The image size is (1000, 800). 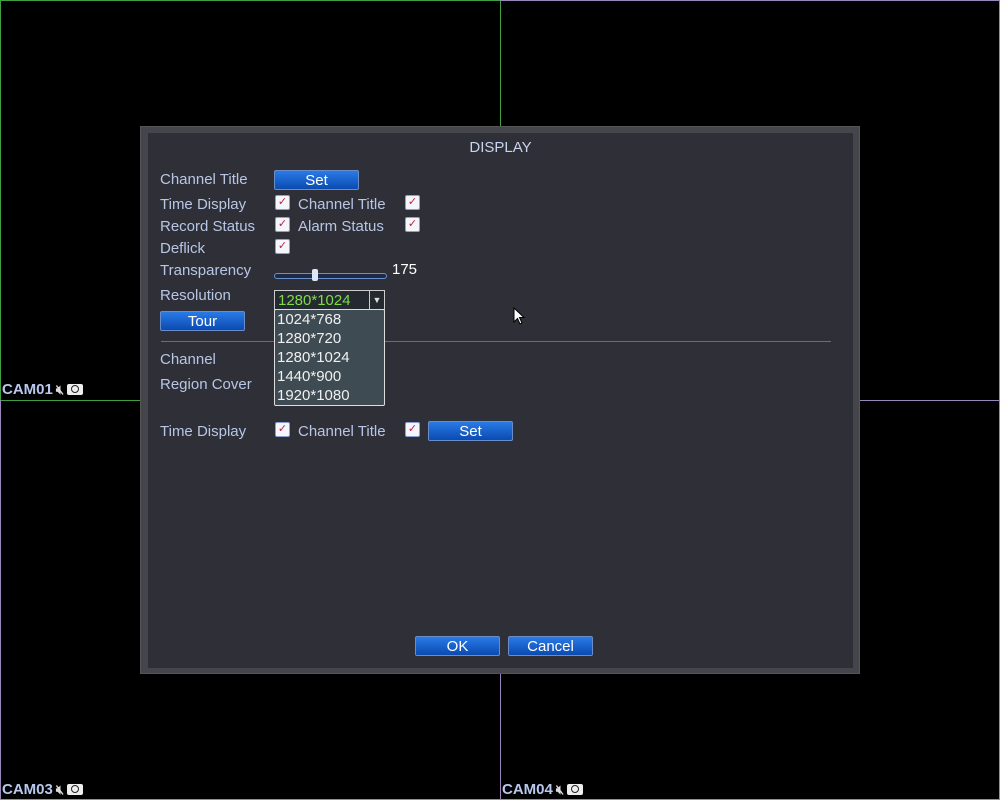 I want to click on cam01-label: CAM01 🔇︎, so click(x=43, y=389).